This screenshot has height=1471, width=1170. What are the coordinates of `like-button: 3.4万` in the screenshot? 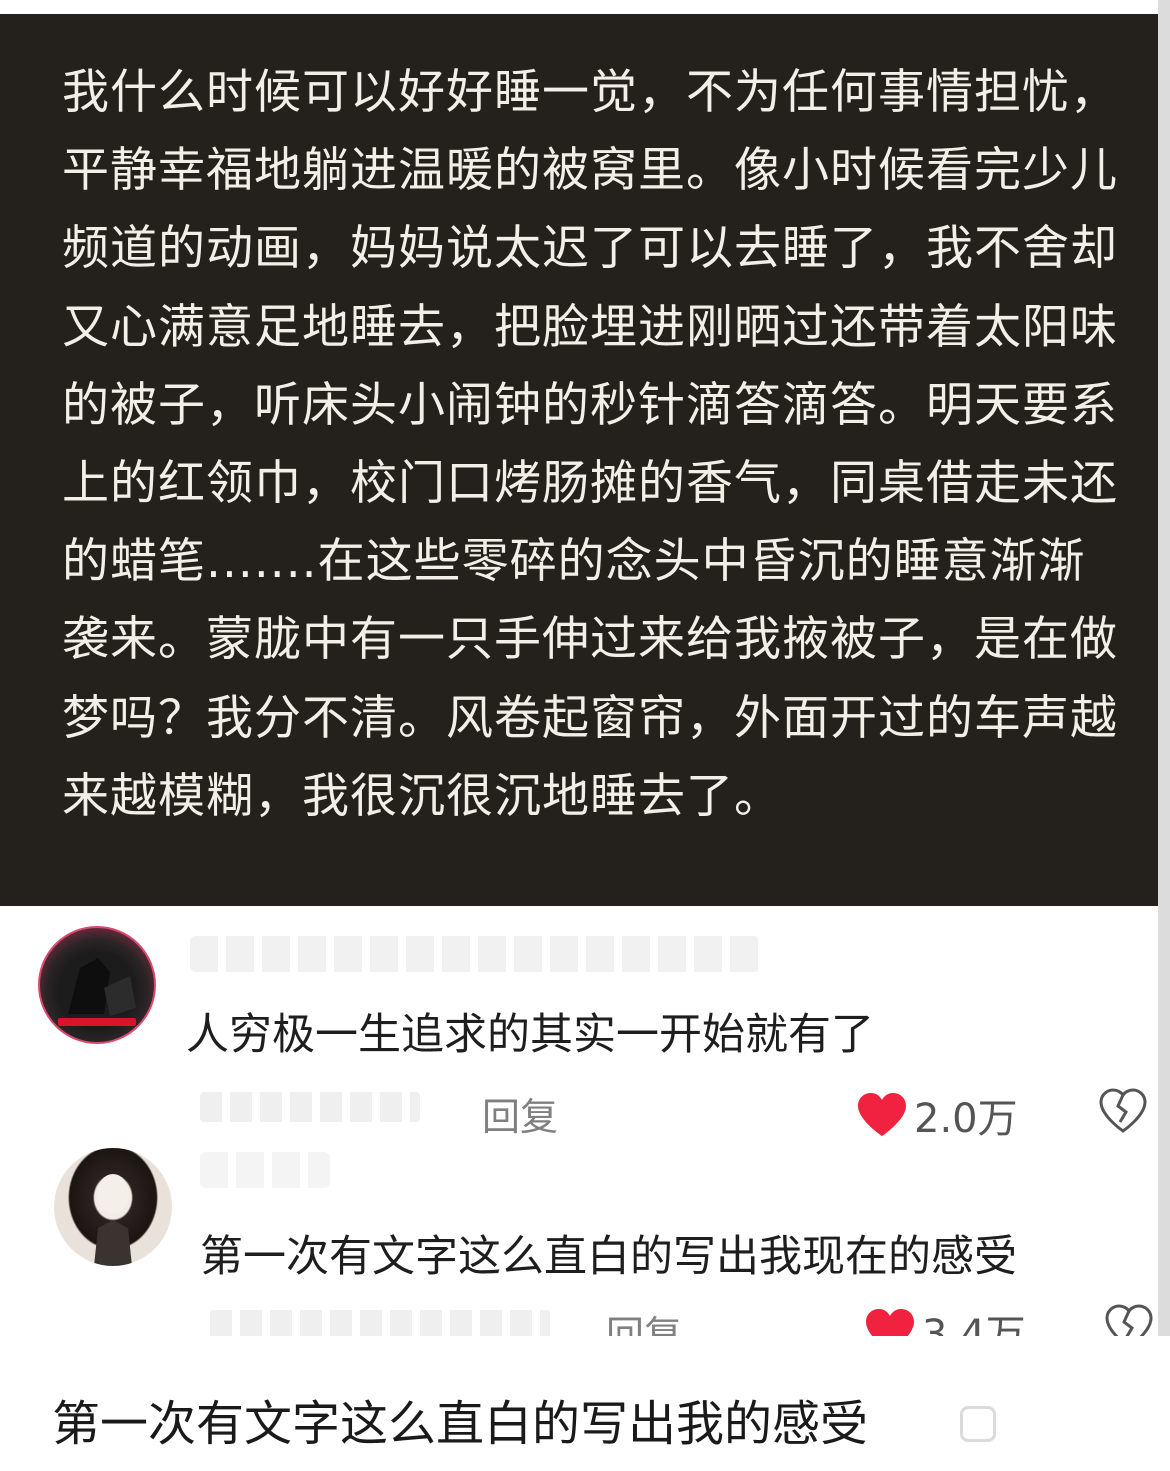 It's located at (945, 1319).